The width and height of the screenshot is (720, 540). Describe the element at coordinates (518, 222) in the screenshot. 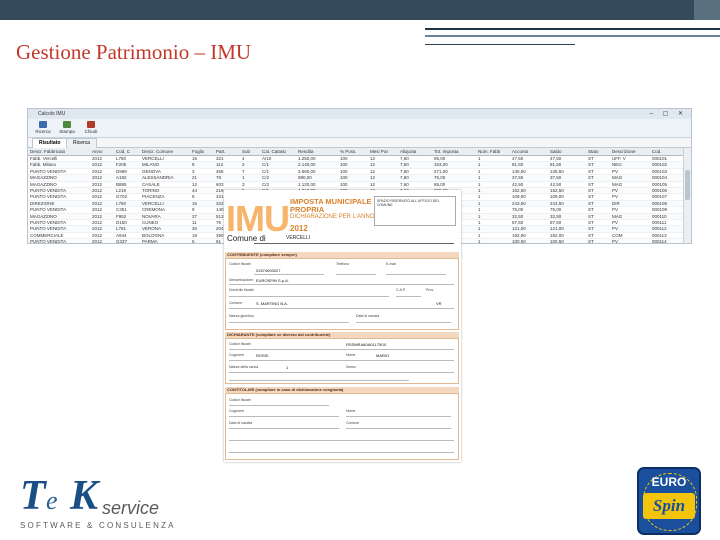

I see `table-cell: 87,50` at that location.